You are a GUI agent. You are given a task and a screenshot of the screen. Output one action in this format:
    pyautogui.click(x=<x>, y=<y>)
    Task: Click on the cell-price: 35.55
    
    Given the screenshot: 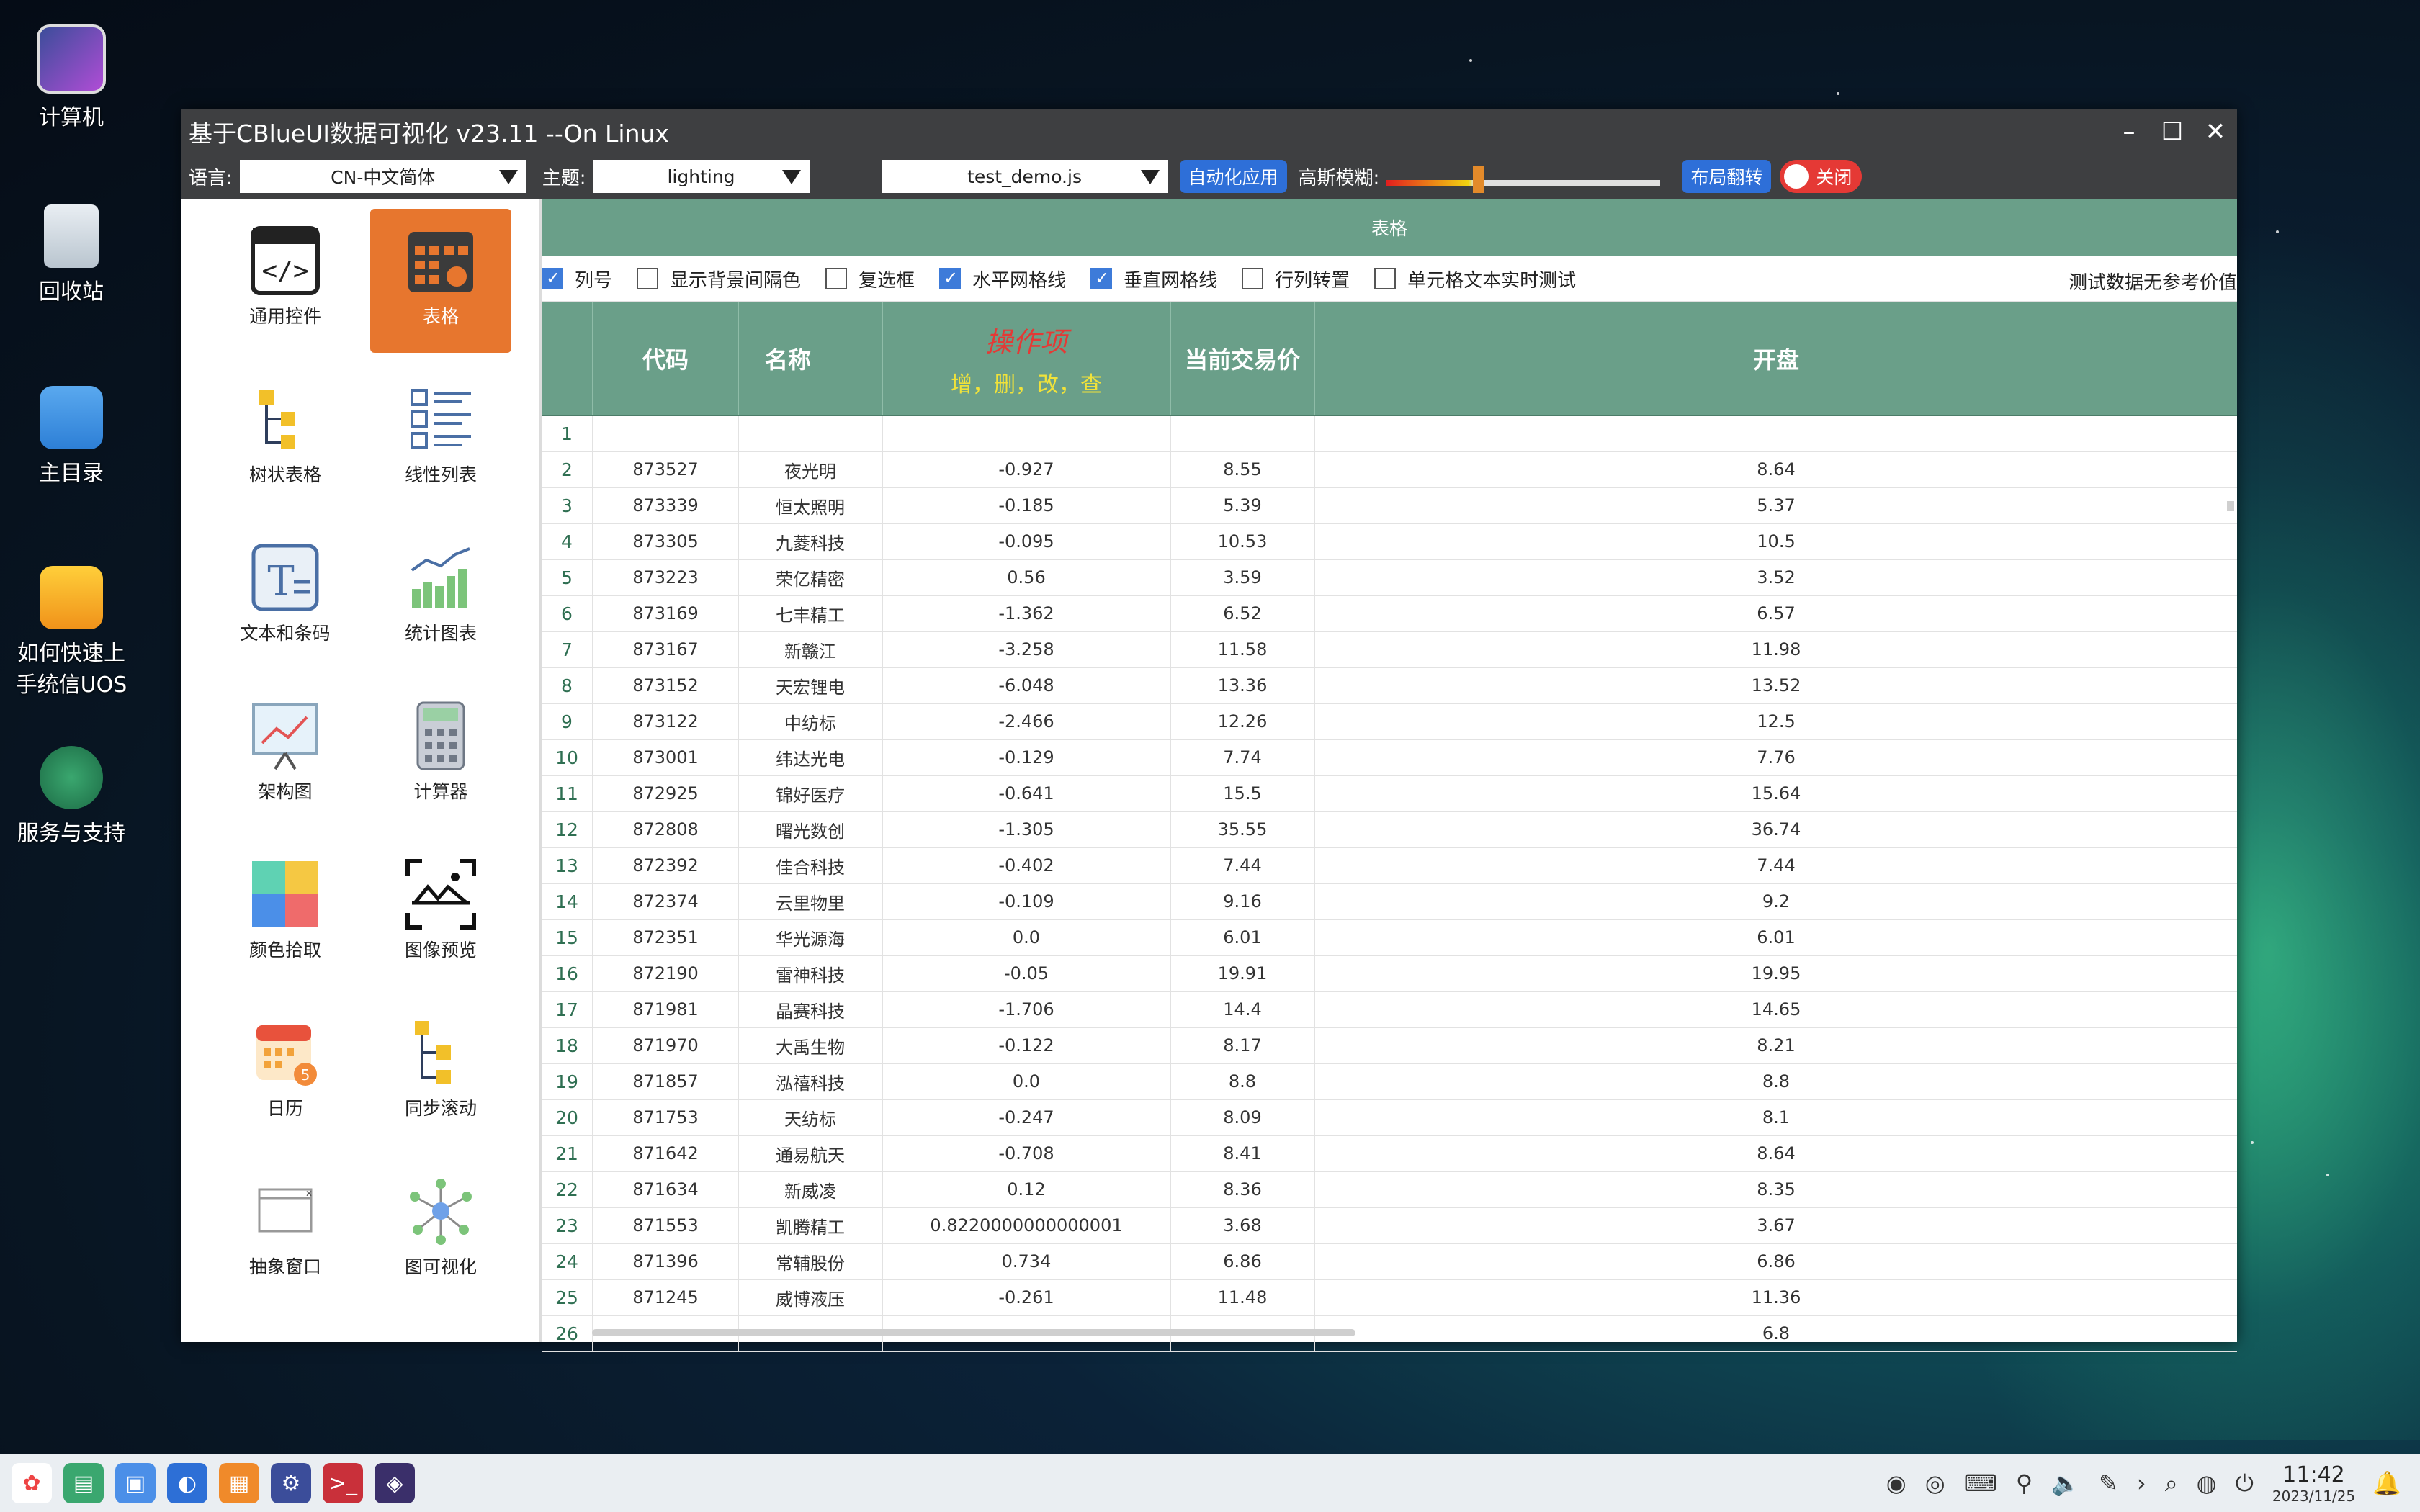 What is the action you would take?
    pyautogui.click(x=1243, y=829)
    